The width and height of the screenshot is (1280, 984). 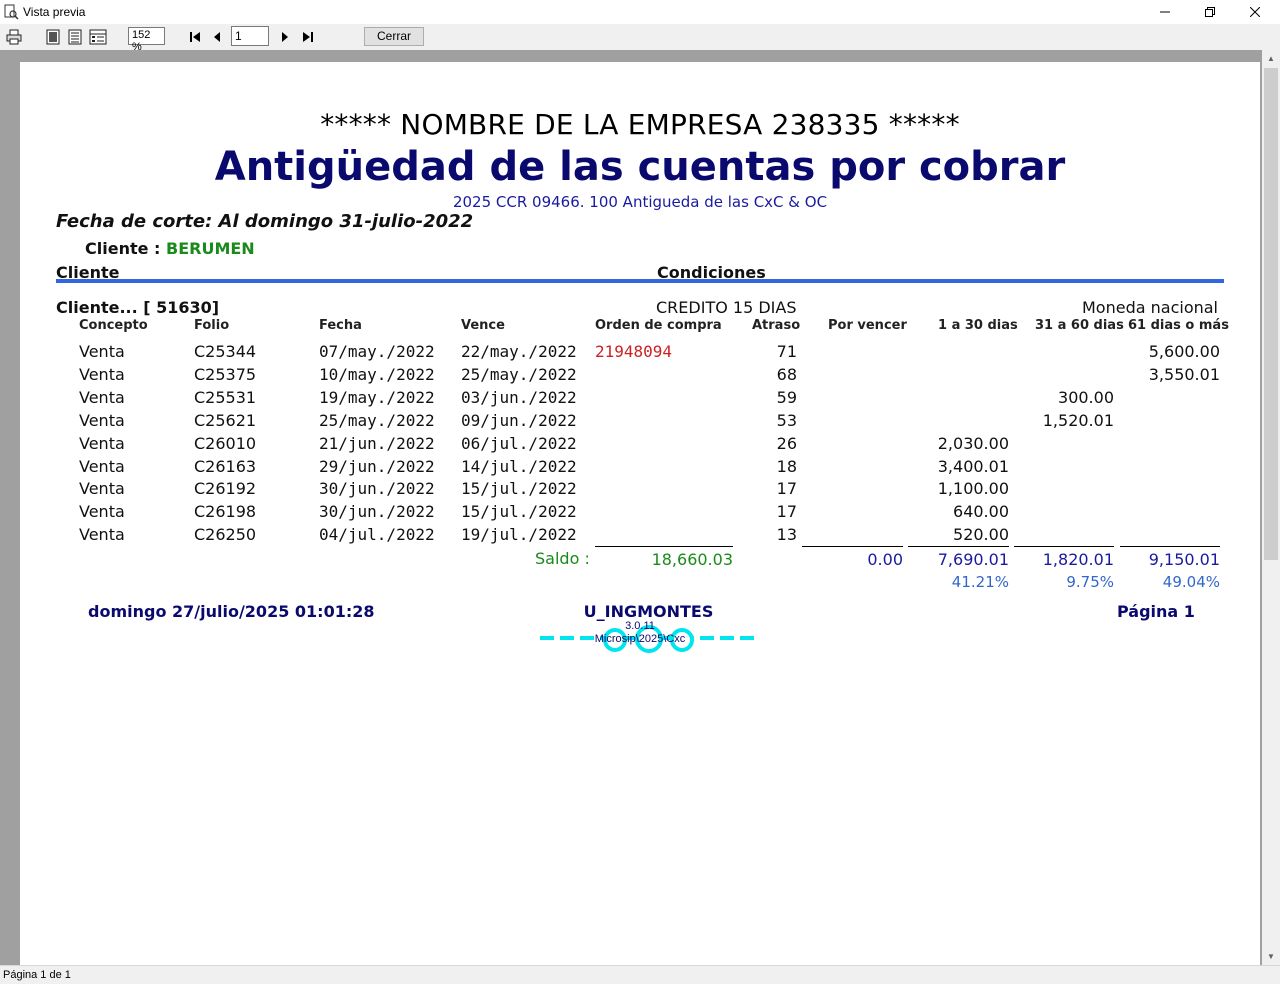 I want to click on footer-user: U_INGMONTES, so click(x=648, y=611).